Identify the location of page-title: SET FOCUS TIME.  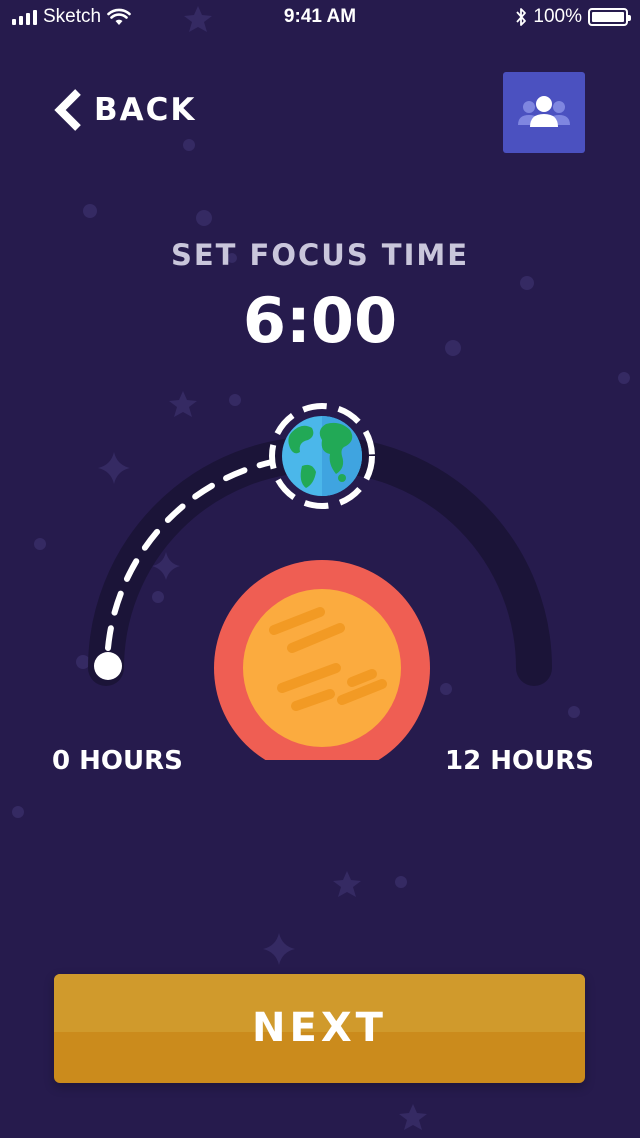
(320, 255).